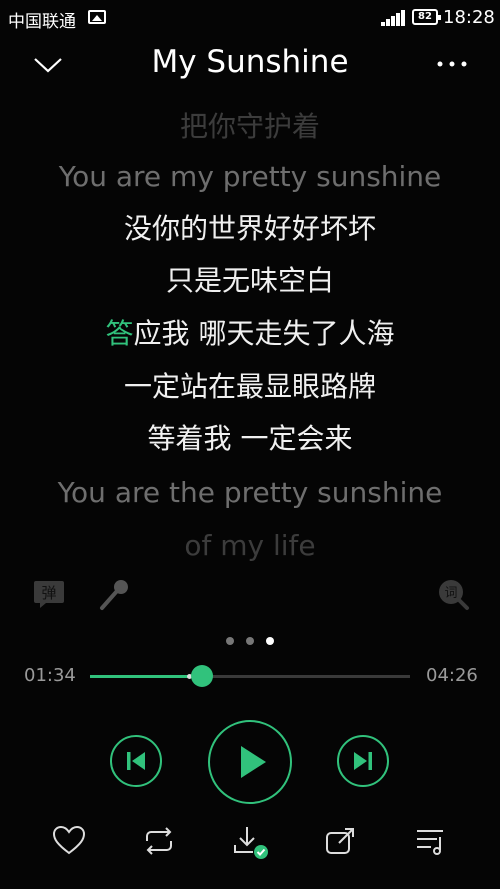  I want to click on image-notification-icon, so click(97, 17).